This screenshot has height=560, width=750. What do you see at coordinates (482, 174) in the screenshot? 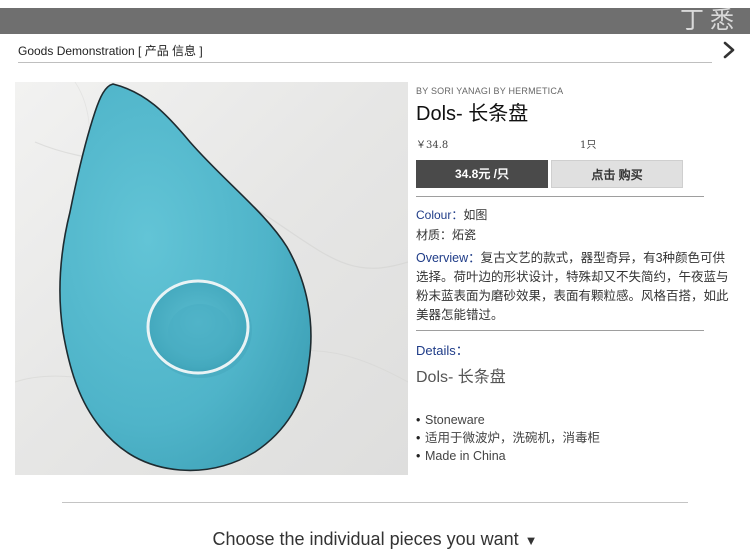
I see `price-button: 34.8元 /只` at bounding box center [482, 174].